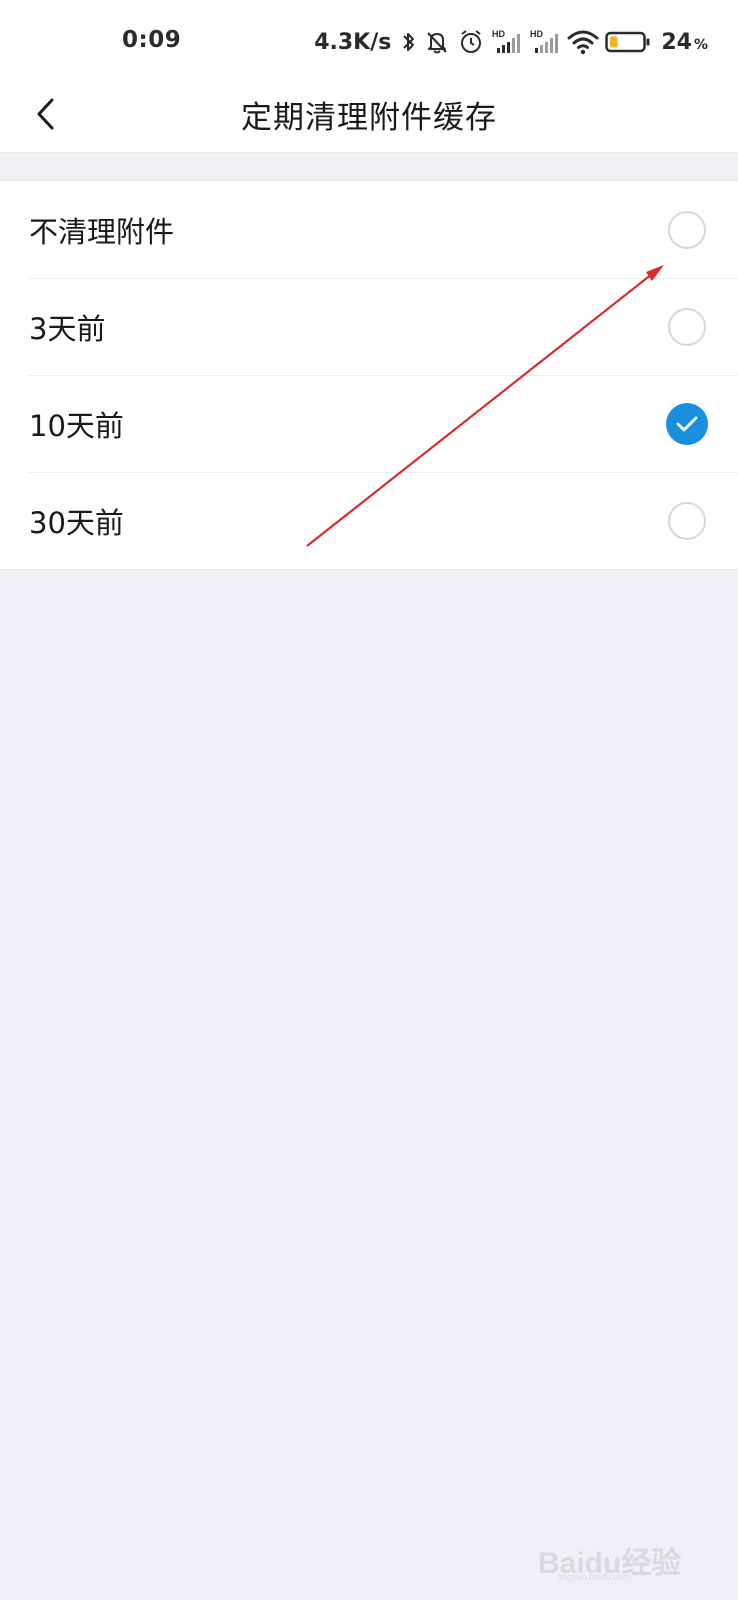 The image size is (738, 1600). Describe the element at coordinates (67, 328) in the screenshot. I see `option-label: 3天前` at that location.